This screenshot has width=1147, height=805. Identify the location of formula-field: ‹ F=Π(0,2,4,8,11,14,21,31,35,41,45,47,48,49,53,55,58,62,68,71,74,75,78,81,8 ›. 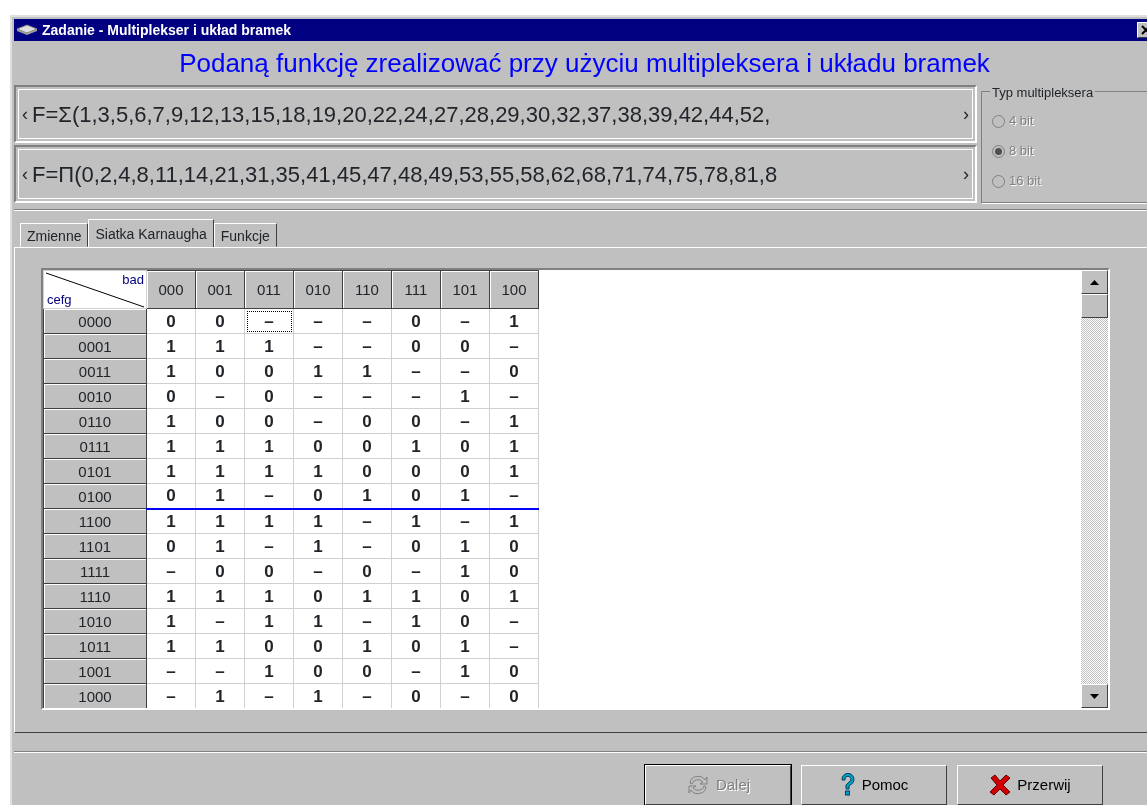
(495, 174).